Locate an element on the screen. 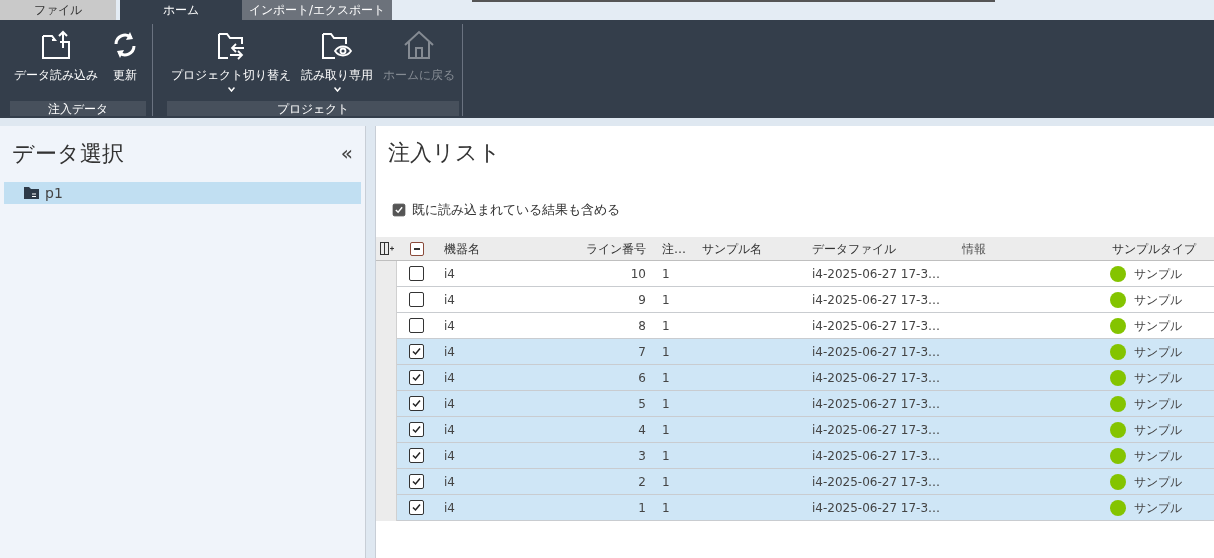 Image resolution: width=1214 pixels, height=558 pixels. column-header: データファイル is located at coordinates (879, 248).